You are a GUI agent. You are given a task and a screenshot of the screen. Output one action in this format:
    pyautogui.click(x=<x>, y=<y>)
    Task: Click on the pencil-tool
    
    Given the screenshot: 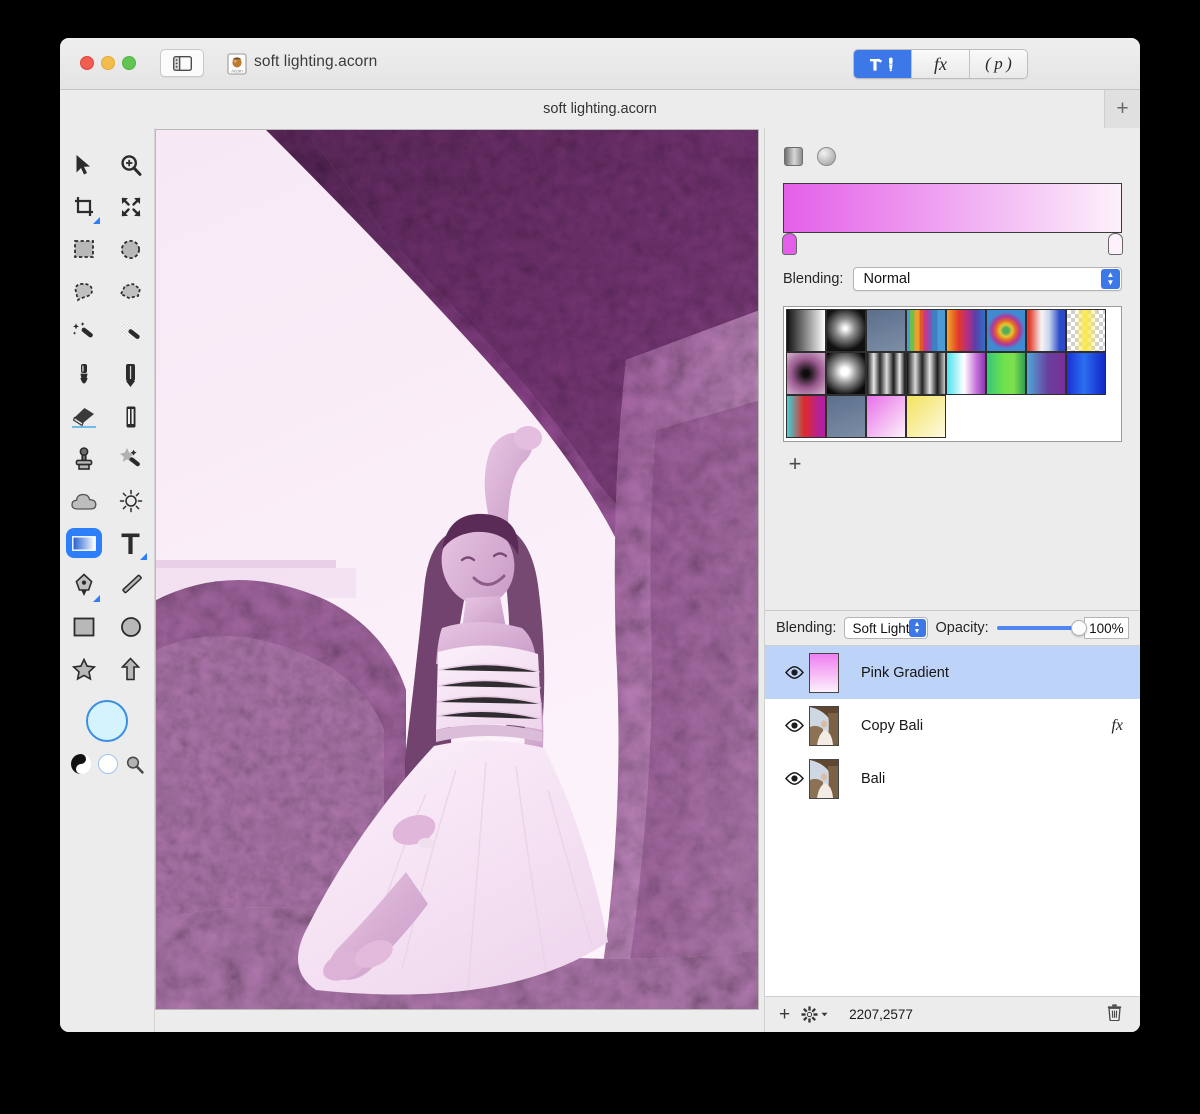 What is the action you would take?
    pyautogui.click(x=130, y=375)
    